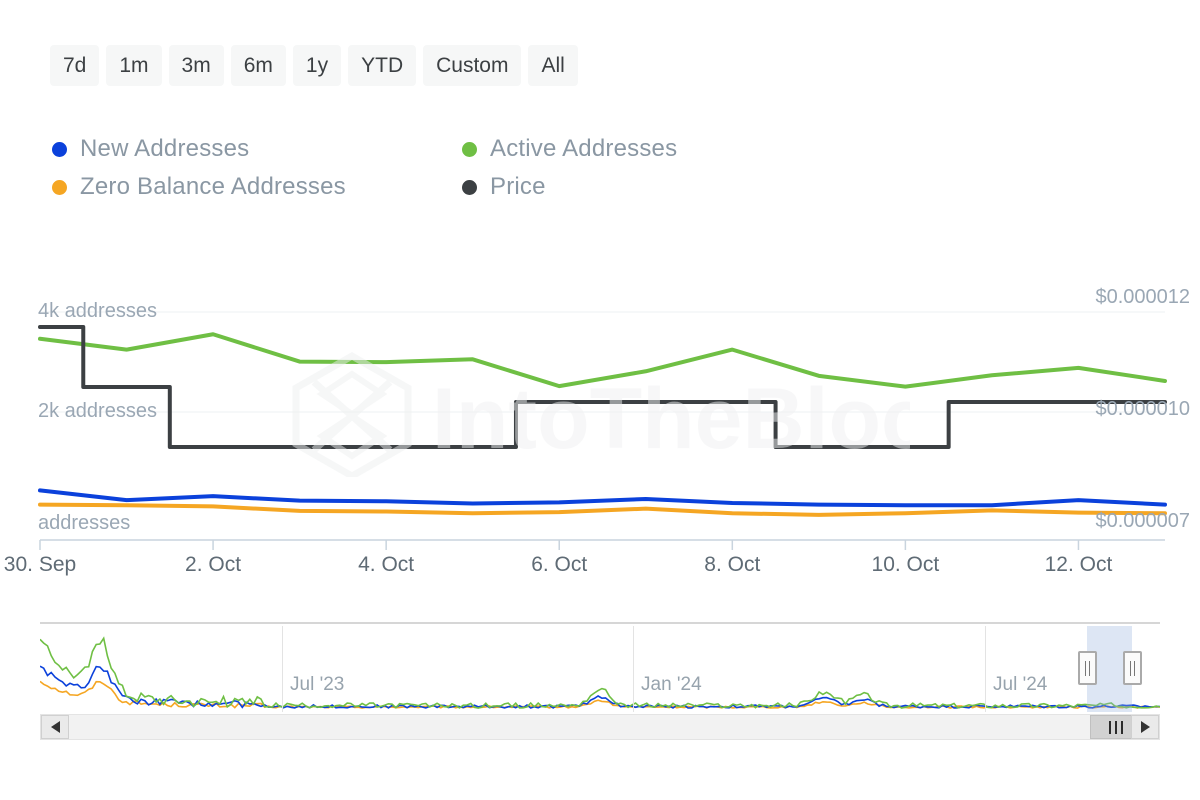  What do you see at coordinates (134, 65) in the screenshot?
I see `range-button-1m: 1m` at bounding box center [134, 65].